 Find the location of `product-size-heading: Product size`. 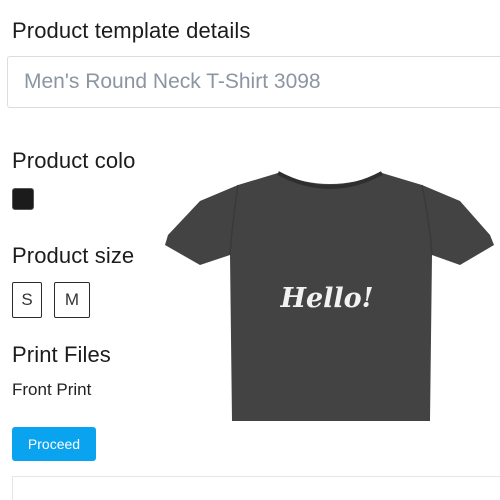

product-size-heading: Product size is located at coordinates (73, 255).